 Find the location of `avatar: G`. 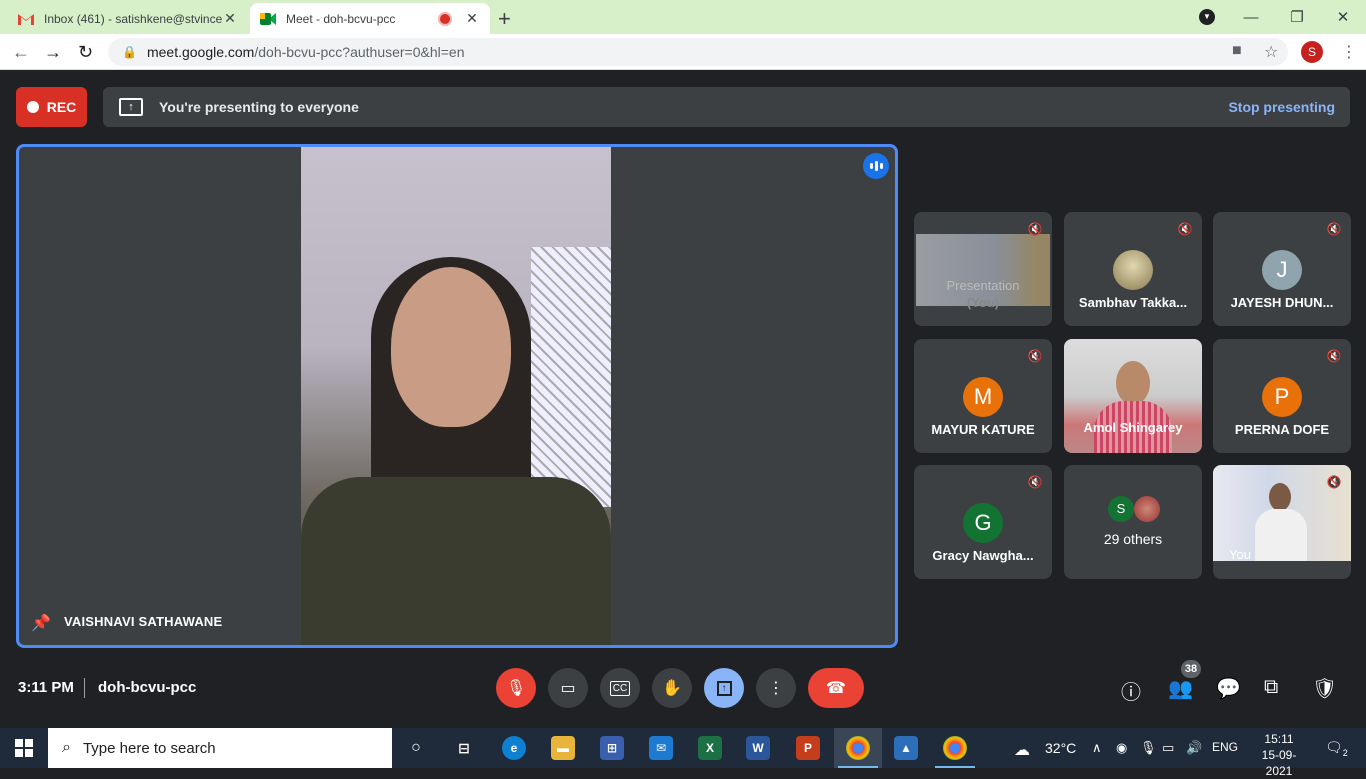

avatar: G is located at coordinates (983, 523).